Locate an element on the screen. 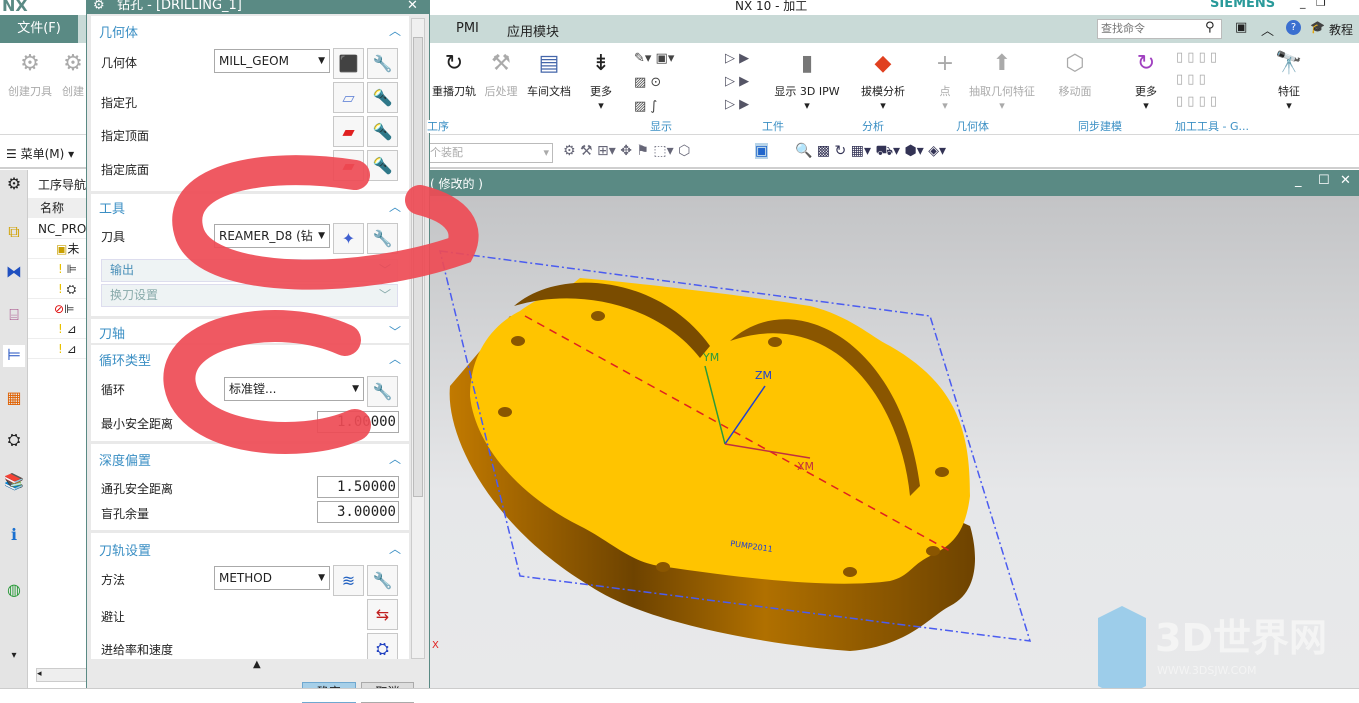  create-button: ⚙ 创建 is located at coordinates (73, 74).